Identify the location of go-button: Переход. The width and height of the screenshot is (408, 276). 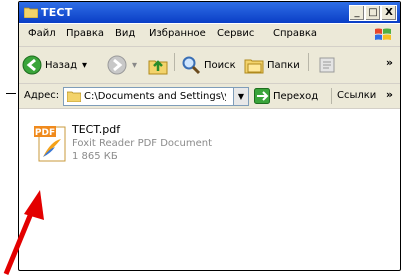
(286, 96).